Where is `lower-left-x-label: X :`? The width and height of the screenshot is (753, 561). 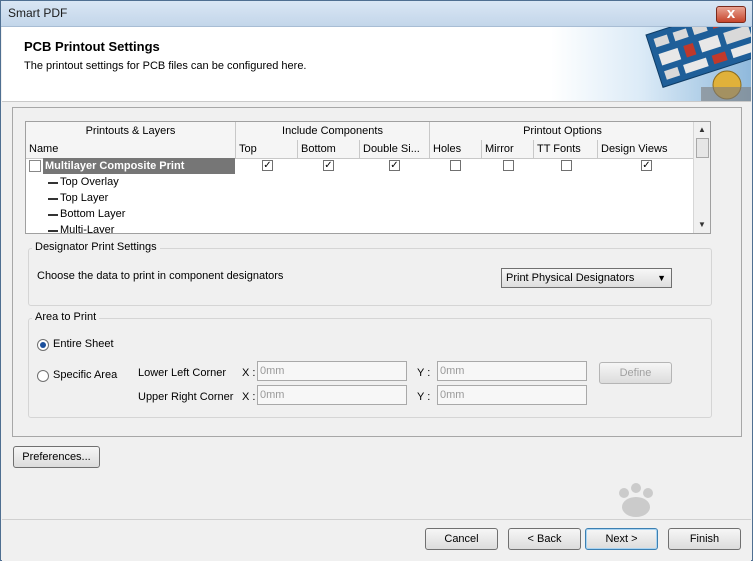
lower-left-x-label: X : is located at coordinates (249, 373).